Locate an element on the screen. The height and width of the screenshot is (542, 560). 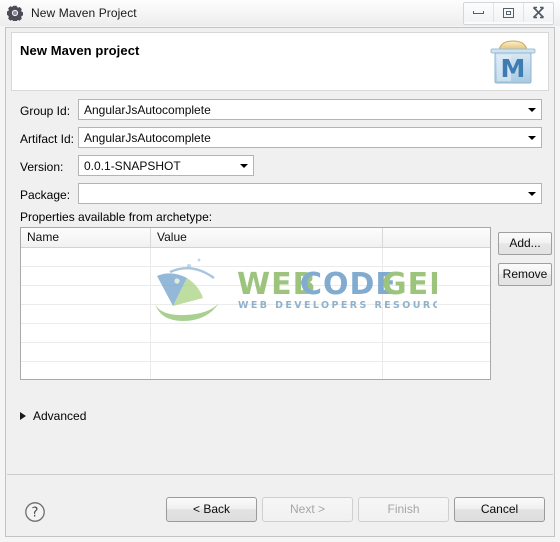
title-bar: New Maven Project is located at coordinates (280, 13).